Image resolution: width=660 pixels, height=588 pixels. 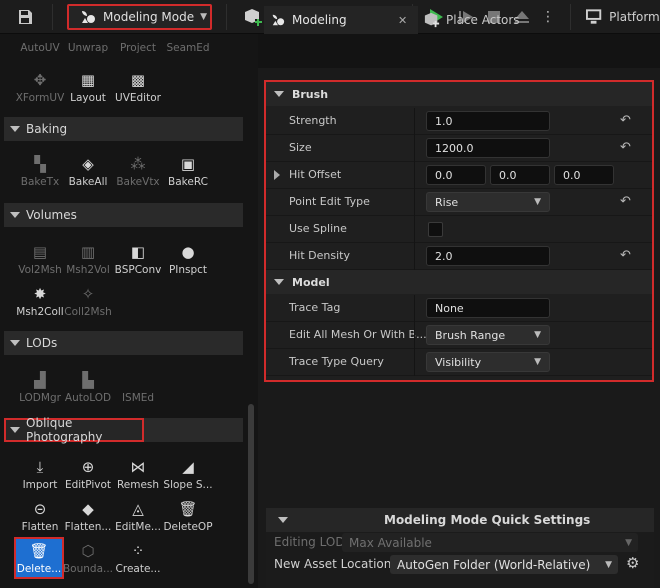 I want to click on tool-layout: ▦ Layout, so click(x=88, y=90).